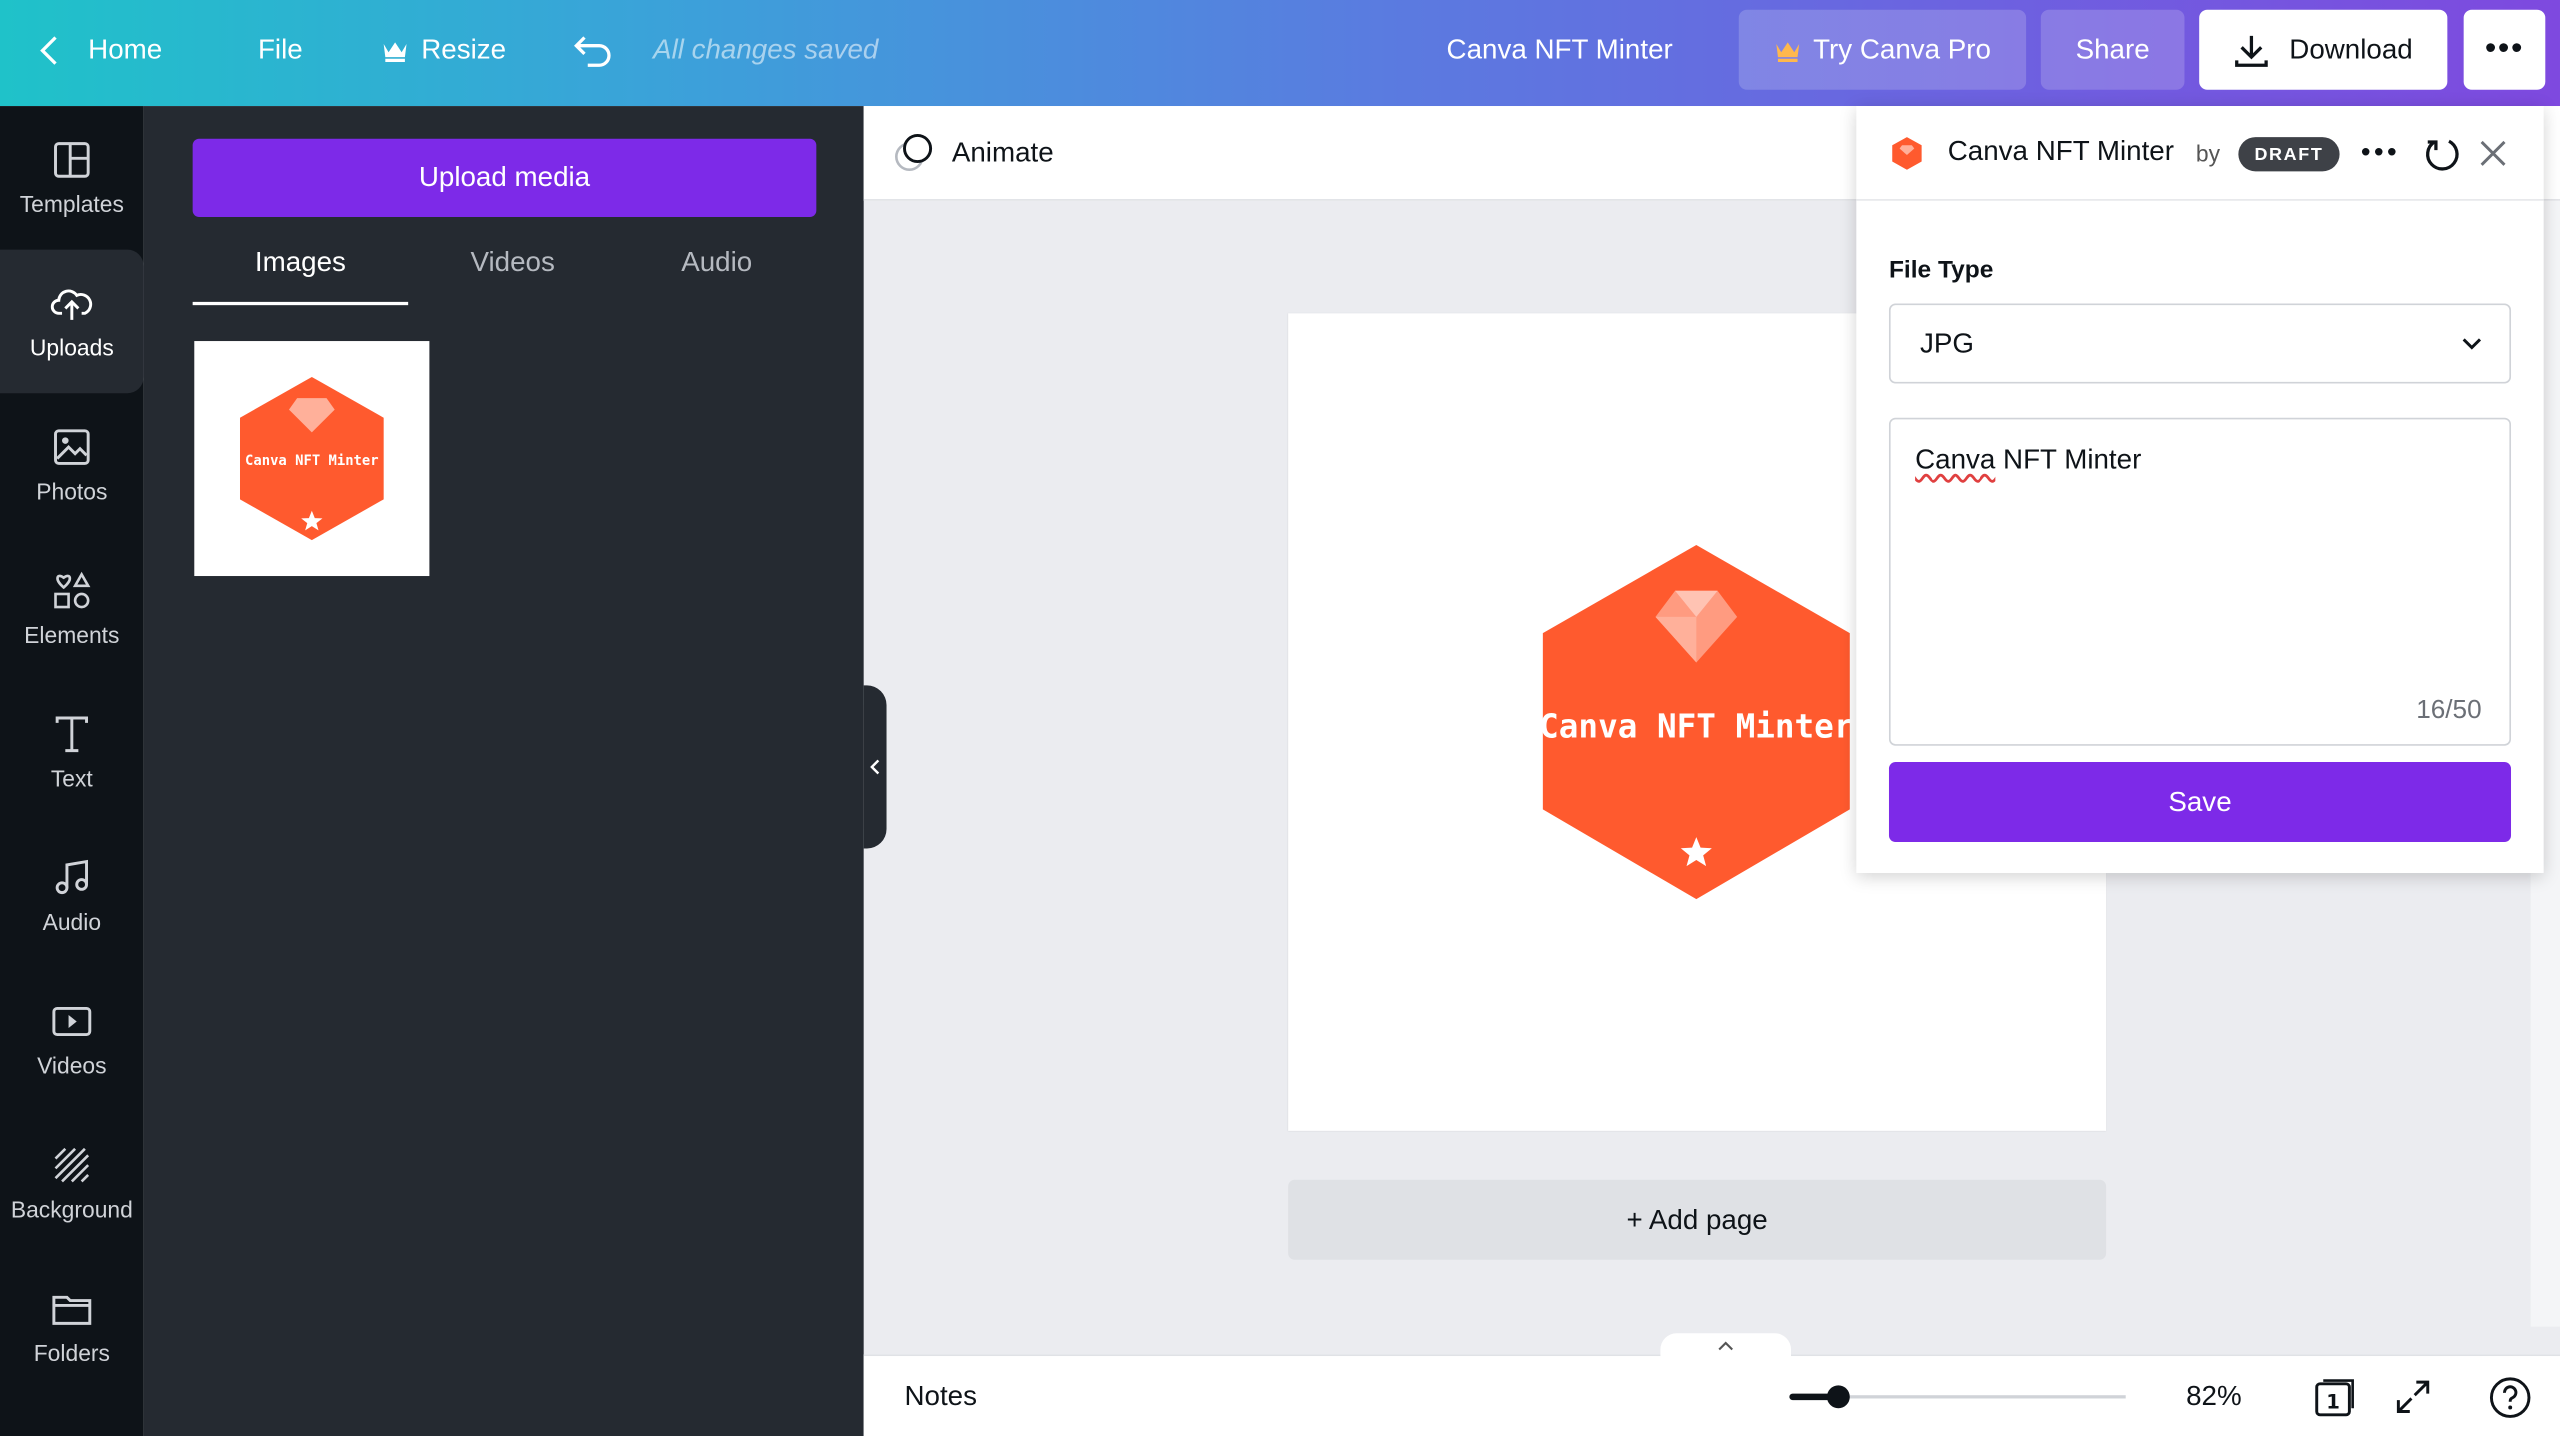 Image resolution: width=2560 pixels, height=1436 pixels. I want to click on close-icon, so click(2493, 153).